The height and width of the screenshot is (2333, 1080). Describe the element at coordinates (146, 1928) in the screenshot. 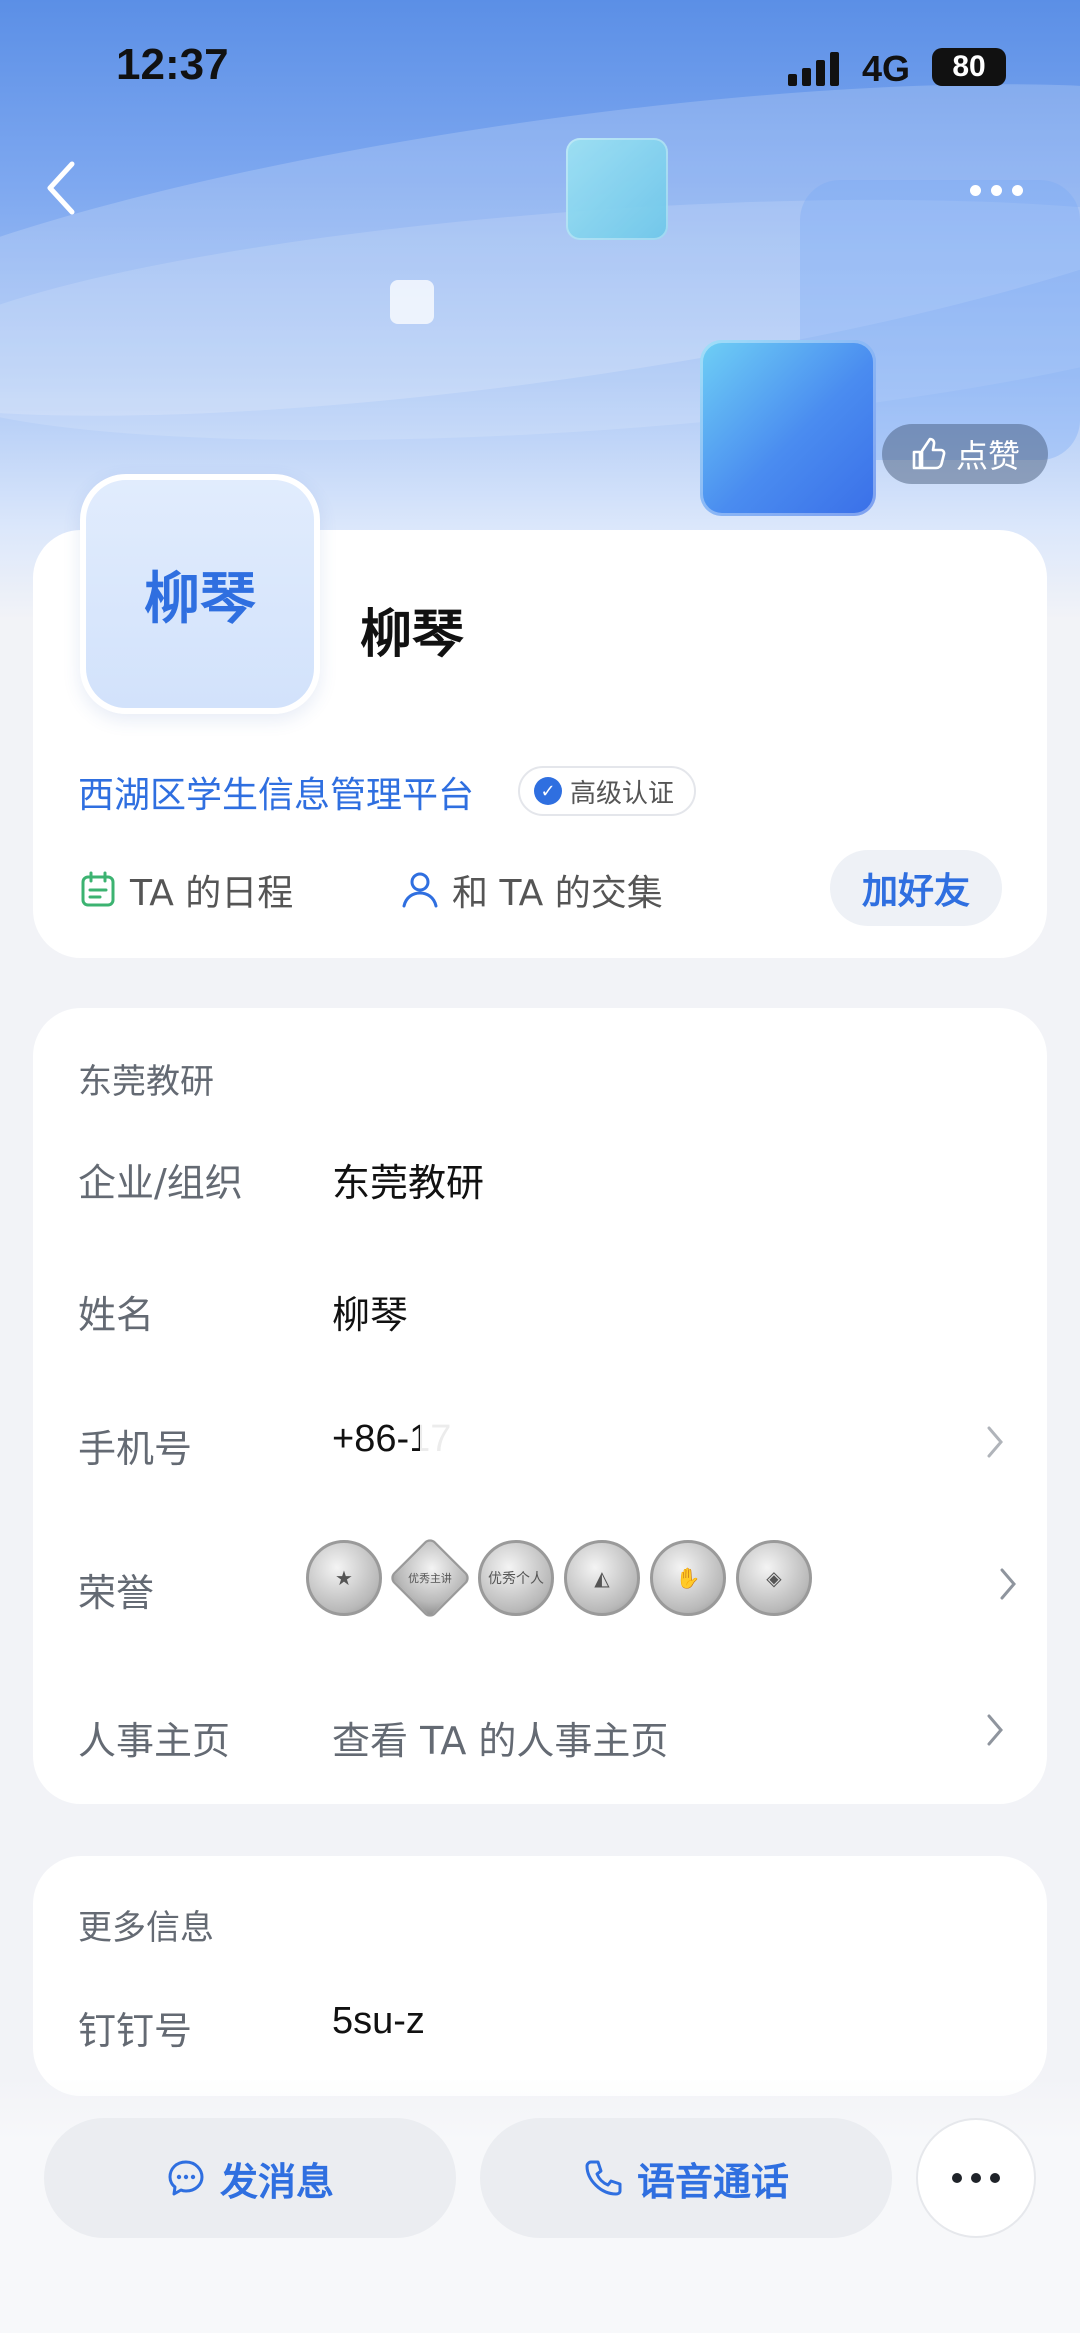

I see `section-title: 更多信息` at that location.